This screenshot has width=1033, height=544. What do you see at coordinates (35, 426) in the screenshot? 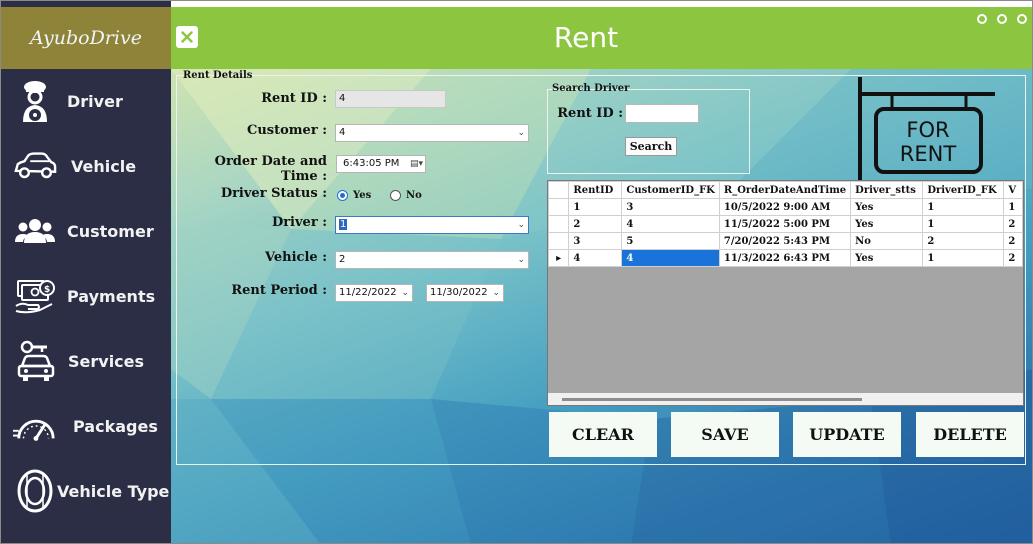
I see `speedometer-icon` at bounding box center [35, 426].